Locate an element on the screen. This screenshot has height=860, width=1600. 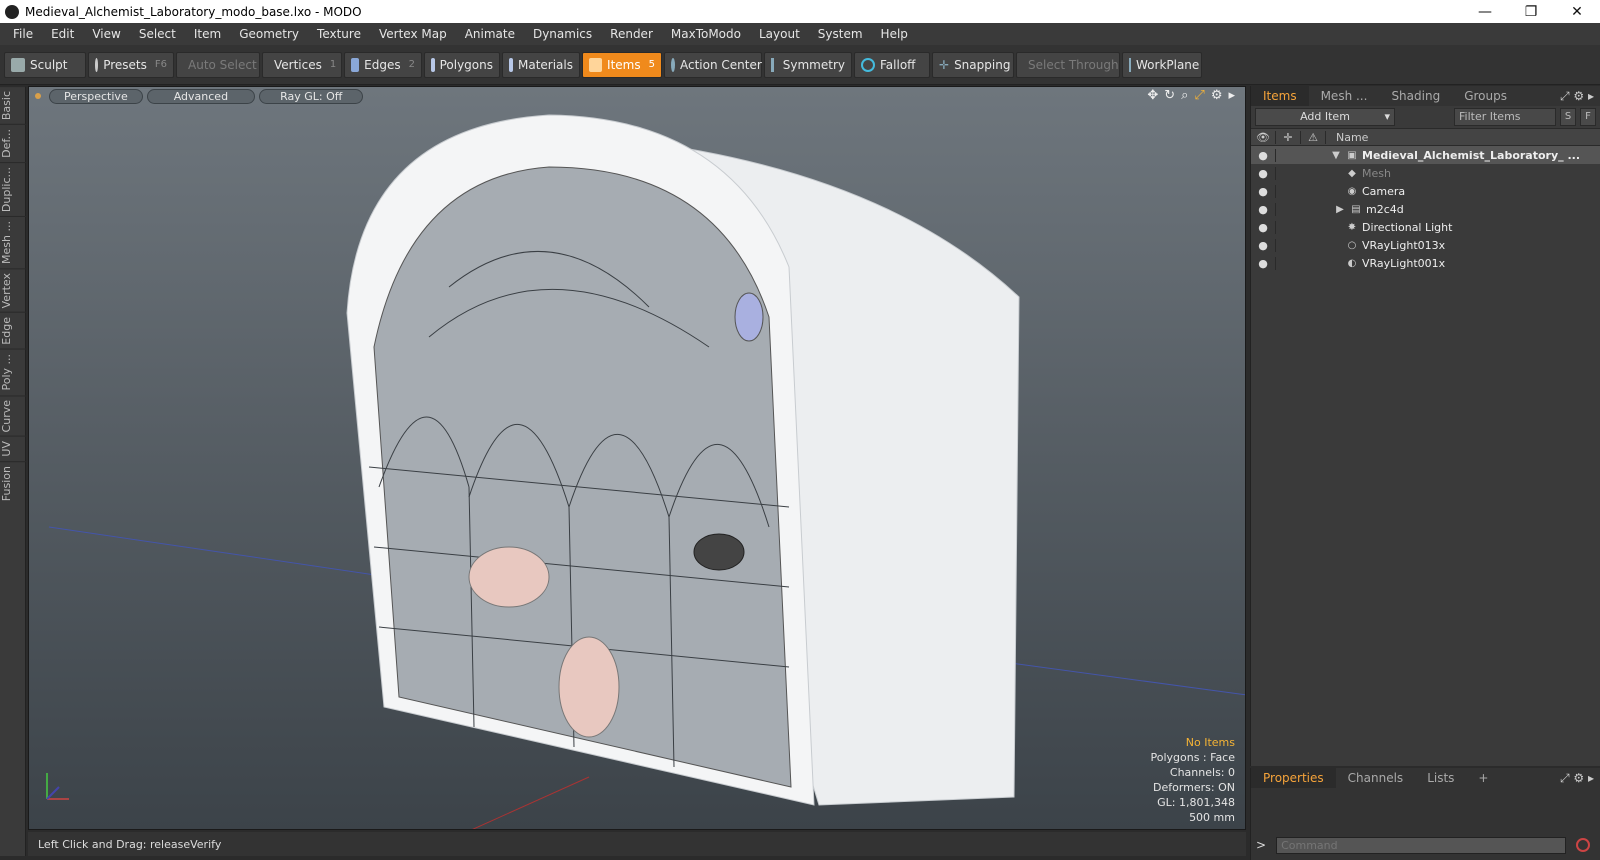
menu-edit: Edit is located at coordinates (62, 34).